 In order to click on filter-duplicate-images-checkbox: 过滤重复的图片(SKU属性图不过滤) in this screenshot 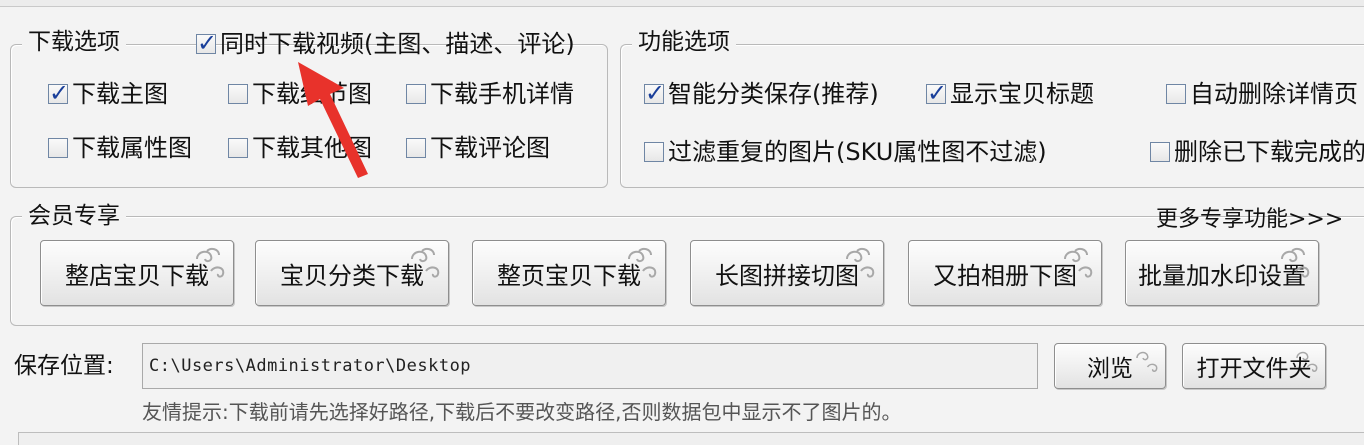, I will do `click(845, 152)`.